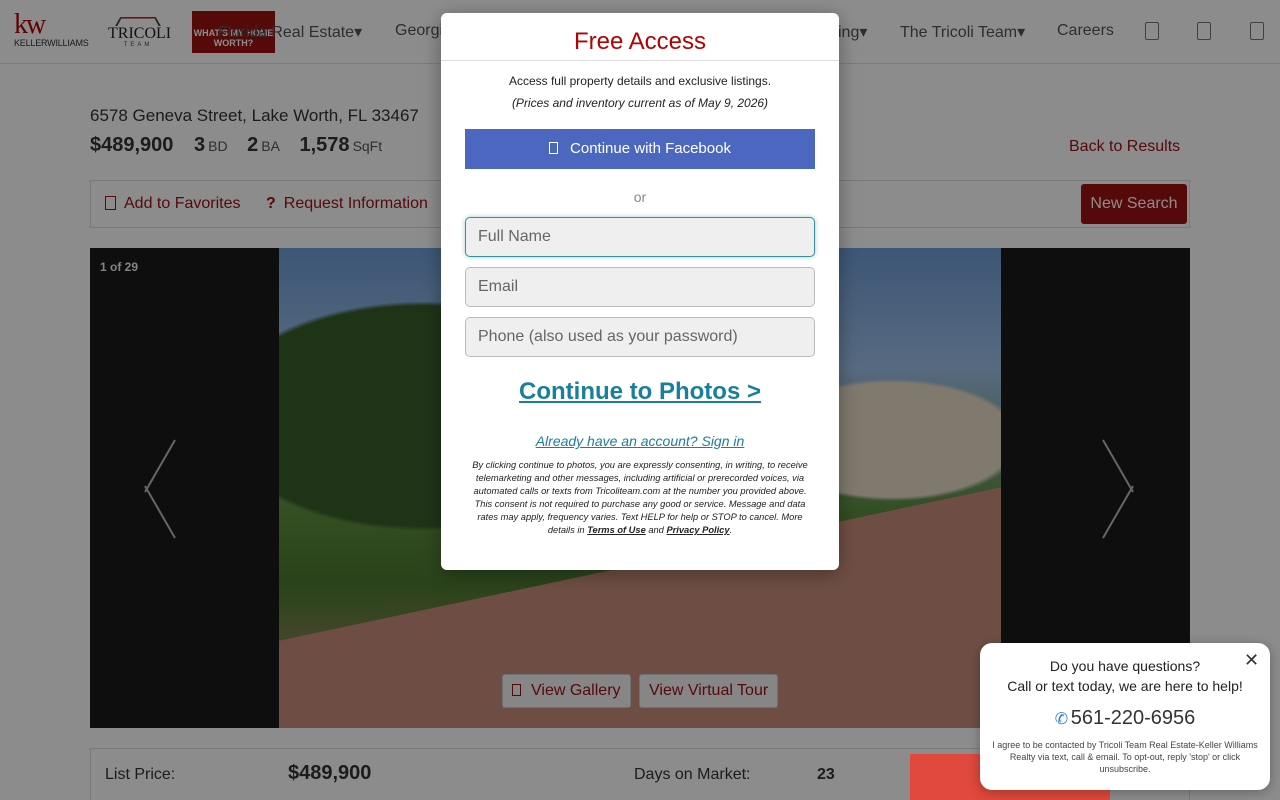 The height and width of the screenshot is (800, 1280). I want to click on email-input, so click(640, 287).